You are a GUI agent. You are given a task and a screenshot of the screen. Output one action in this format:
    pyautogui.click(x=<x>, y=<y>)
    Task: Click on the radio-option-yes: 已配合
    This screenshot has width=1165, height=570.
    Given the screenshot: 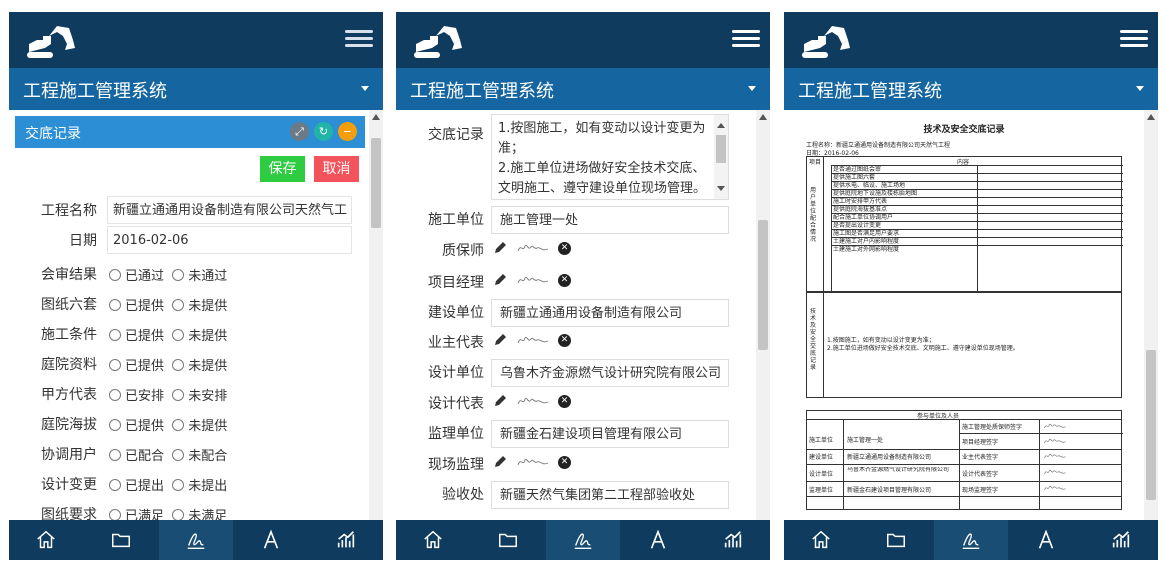 What is the action you would take?
    pyautogui.click(x=136, y=456)
    